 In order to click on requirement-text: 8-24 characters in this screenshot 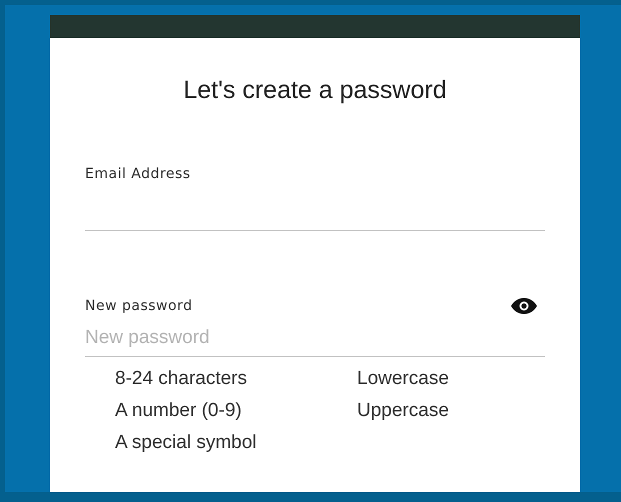, I will do `click(181, 378)`.